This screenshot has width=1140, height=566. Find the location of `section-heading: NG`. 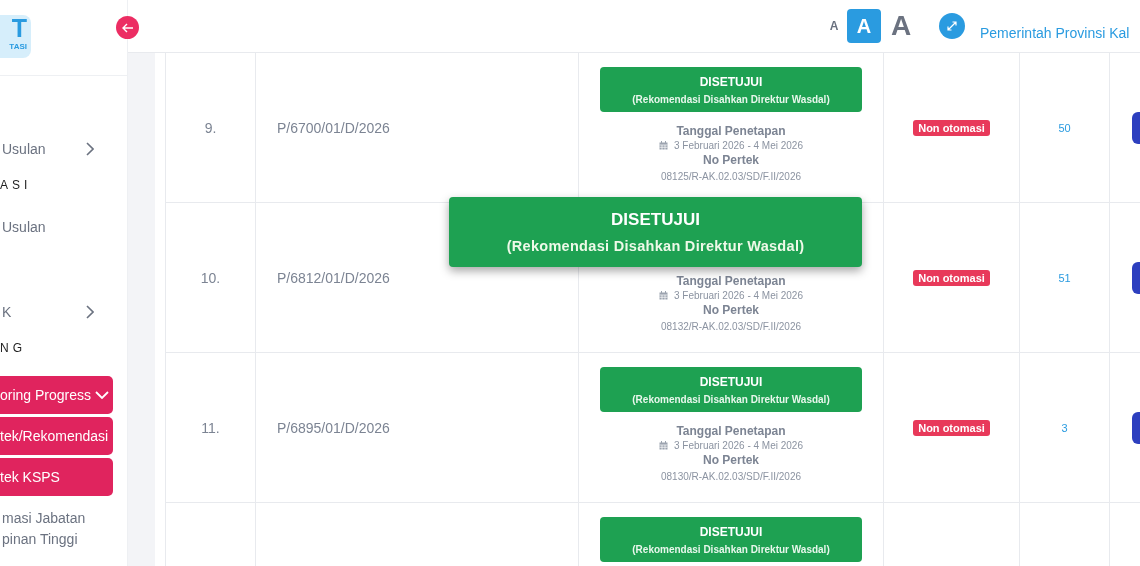

section-heading: NG is located at coordinates (13, 349).